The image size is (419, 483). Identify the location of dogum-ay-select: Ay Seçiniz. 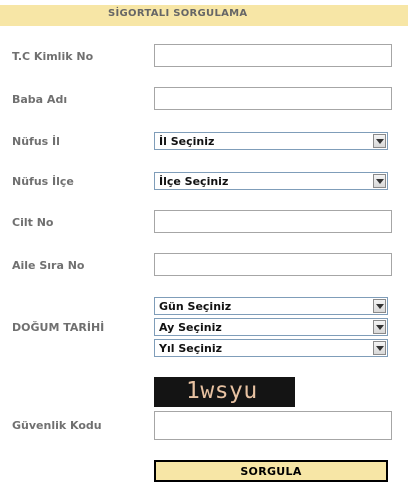
(271, 327).